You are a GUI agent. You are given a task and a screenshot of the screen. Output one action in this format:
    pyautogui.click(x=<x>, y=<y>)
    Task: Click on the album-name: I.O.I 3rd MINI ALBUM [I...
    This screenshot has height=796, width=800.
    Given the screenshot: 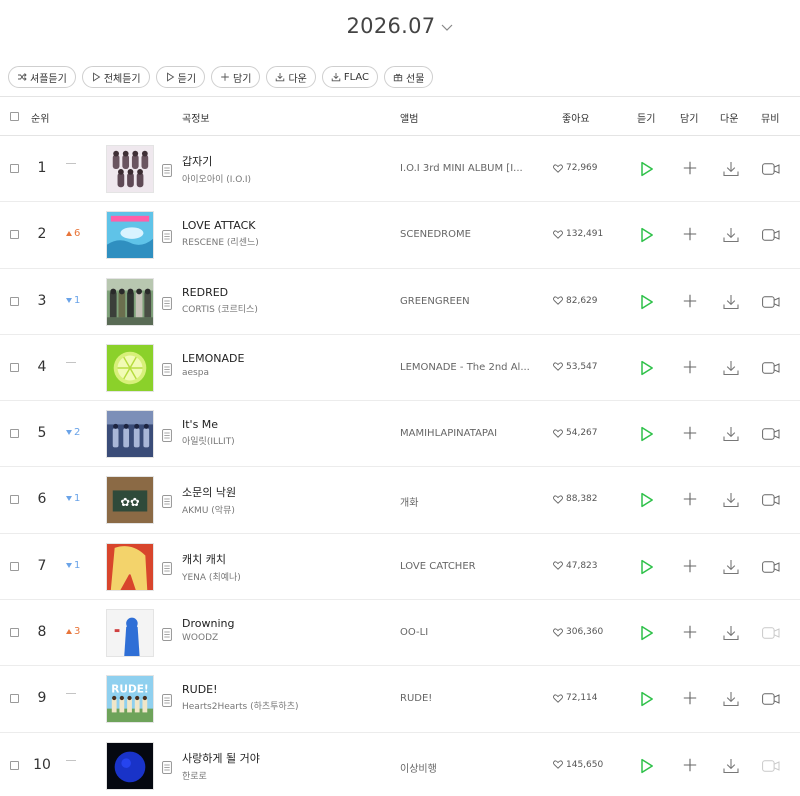 What is the action you would take?
    pyautogui.click(x=469, y=168)
    